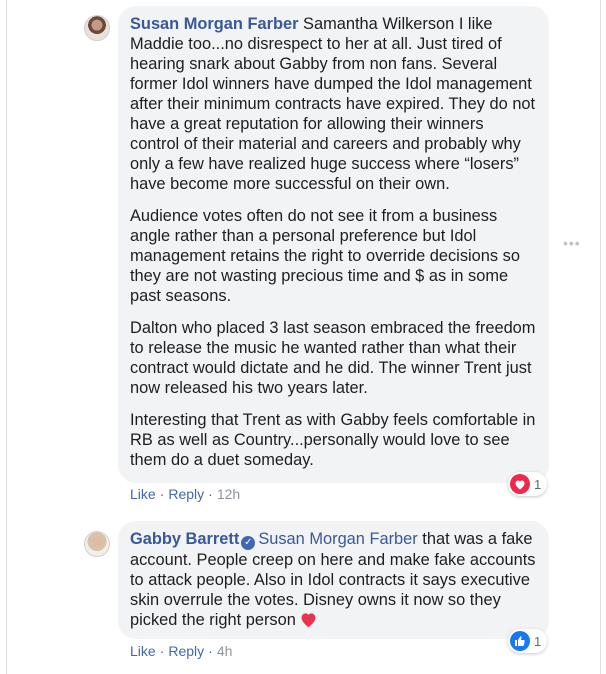 The width and height of the screenshot is (606, 674). I want to click on like-thumb-icon, so click(520, 641).